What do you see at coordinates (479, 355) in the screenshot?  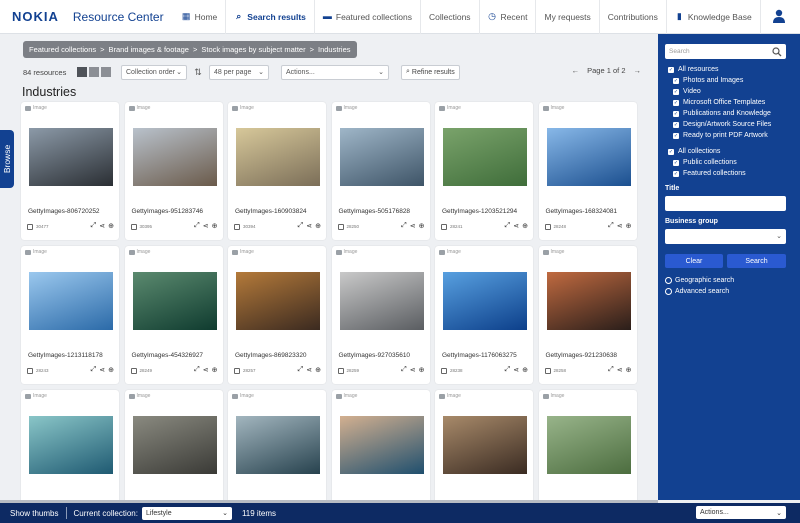 I see `file-name: GettyImages-1176063275` at bounding box center [479, 355].